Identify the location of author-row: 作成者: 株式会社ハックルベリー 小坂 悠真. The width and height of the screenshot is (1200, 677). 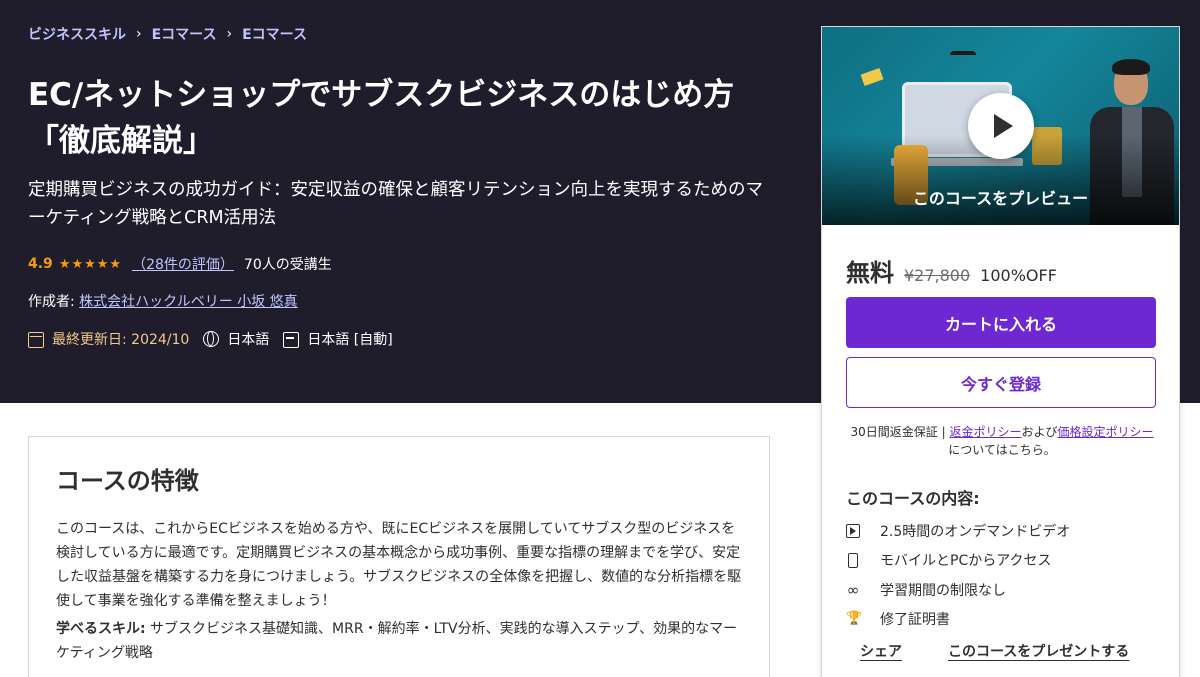
(163, 301).